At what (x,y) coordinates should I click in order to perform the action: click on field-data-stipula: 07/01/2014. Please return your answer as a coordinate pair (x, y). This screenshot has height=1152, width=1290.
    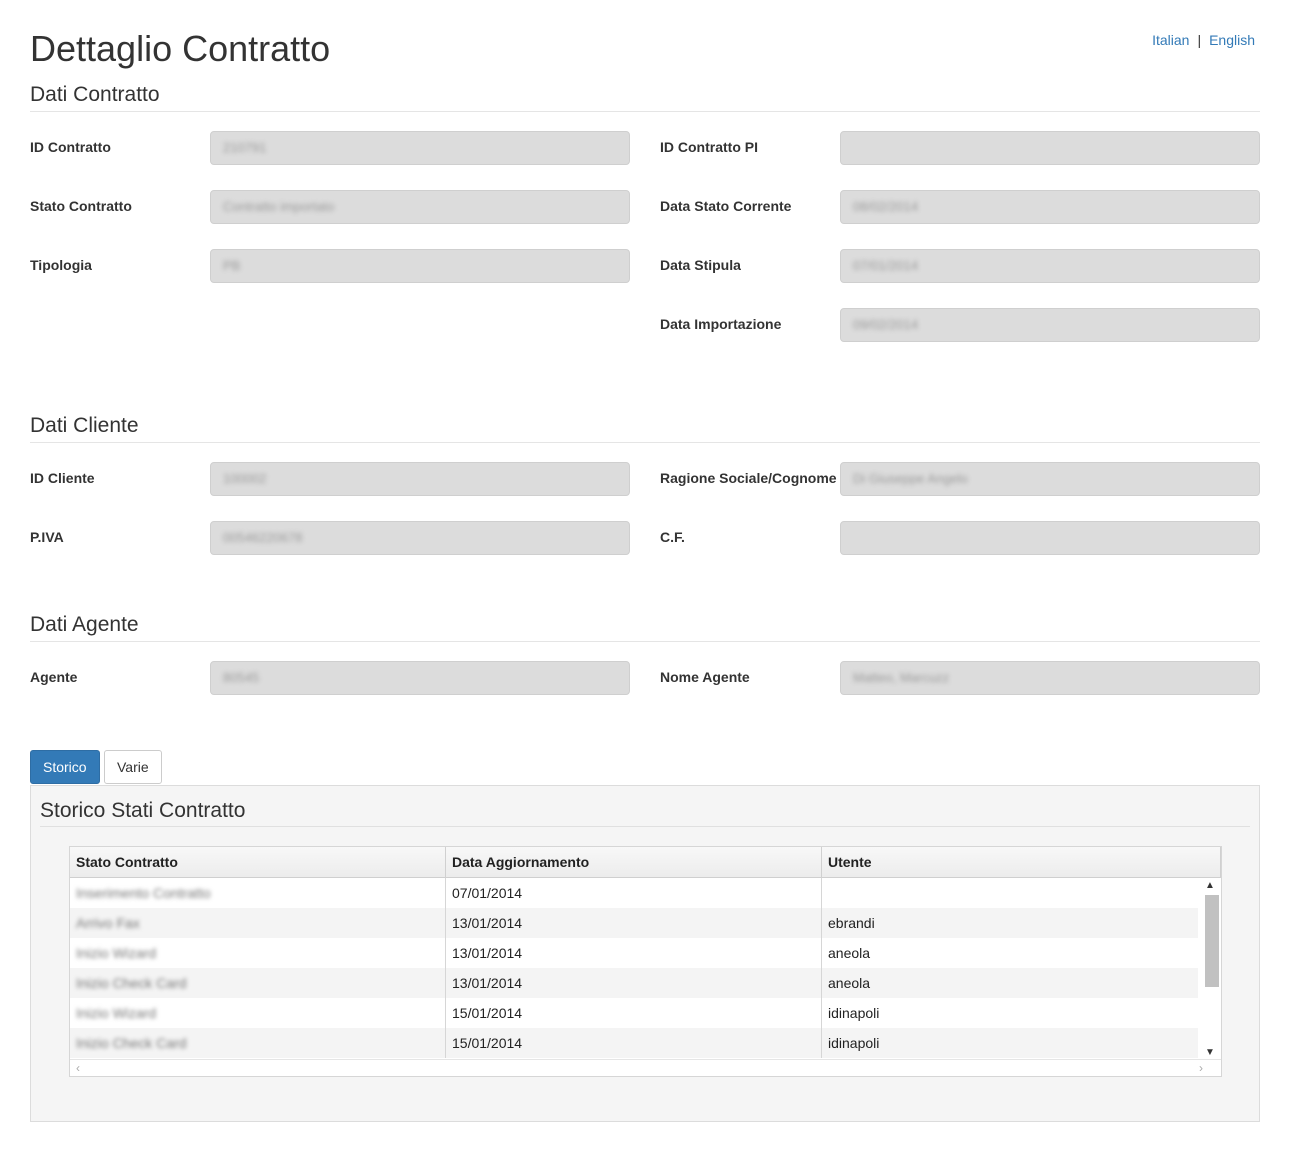
    Looking at the image, I should click on (1050, 266).